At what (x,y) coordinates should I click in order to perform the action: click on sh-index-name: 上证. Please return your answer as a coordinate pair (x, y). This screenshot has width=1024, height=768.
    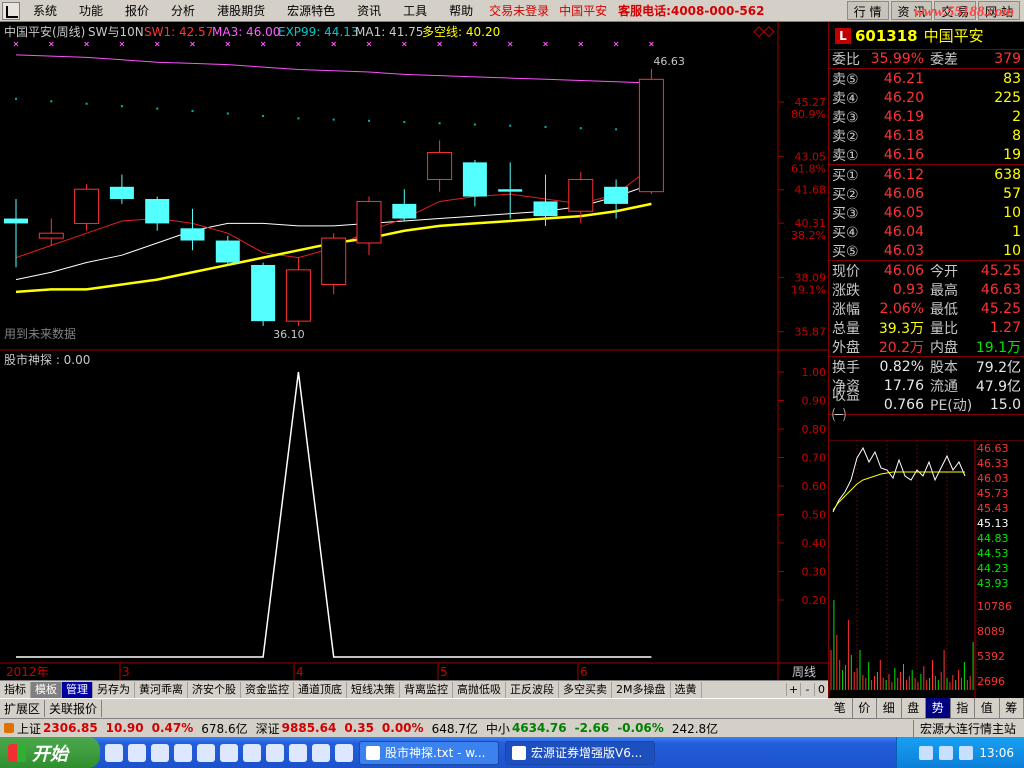
    Looking at the image, I should click on (30, 728).